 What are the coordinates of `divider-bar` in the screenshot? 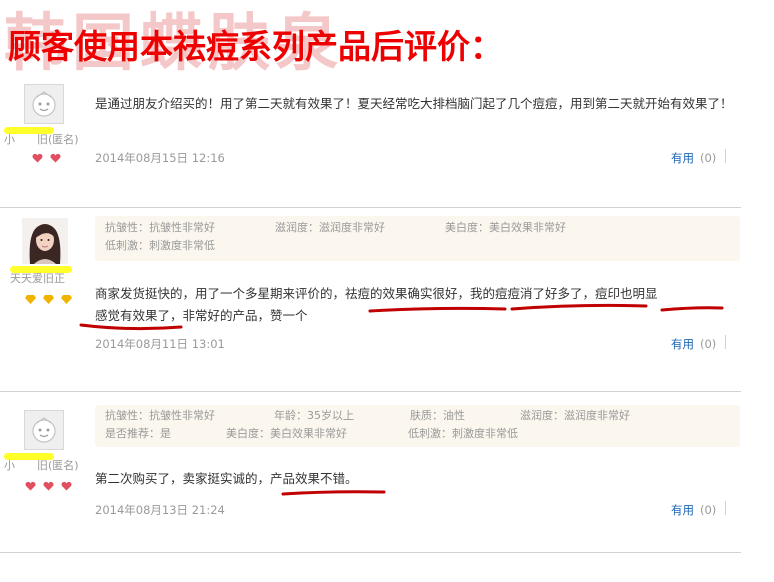 It's located at (725, 156).